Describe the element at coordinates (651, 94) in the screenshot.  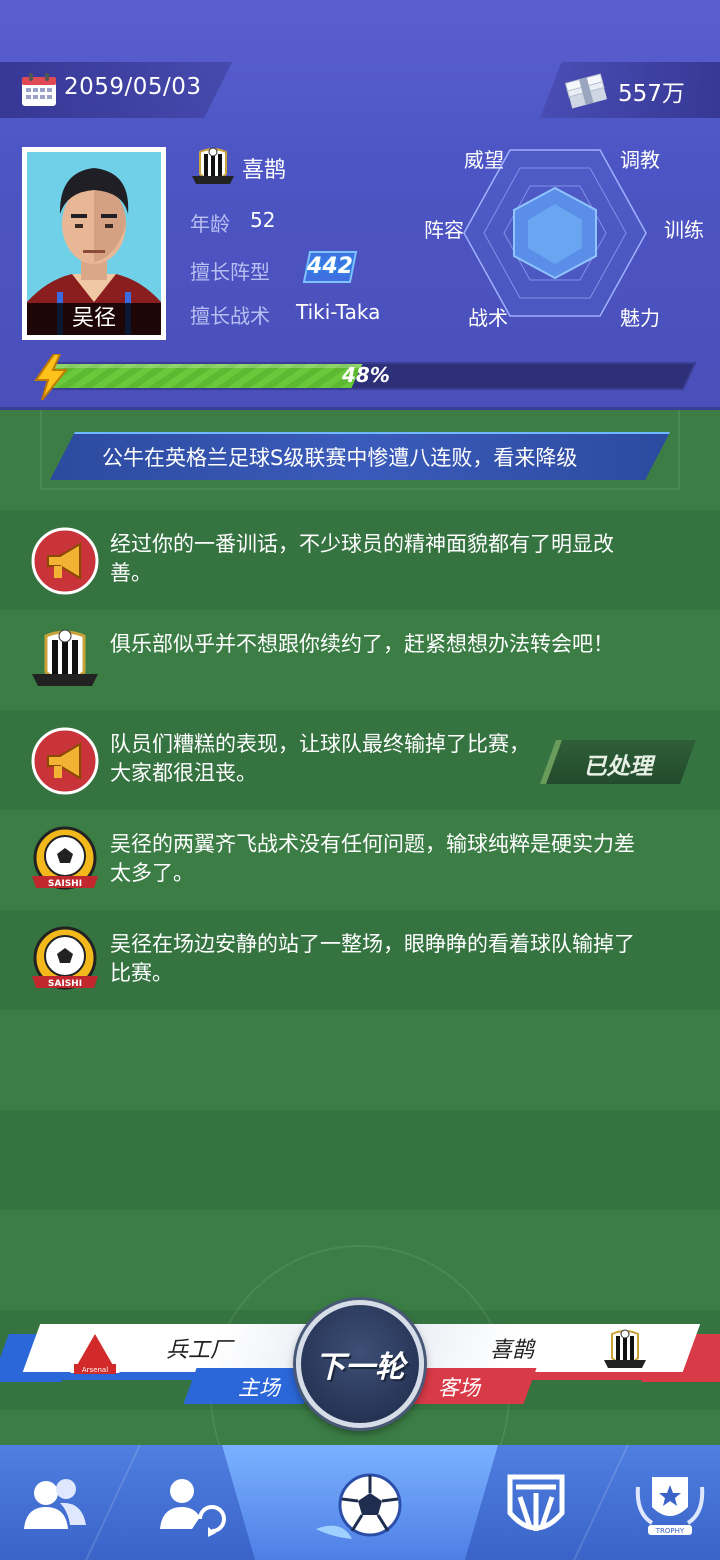
I see `money-amount: 557万` at that location.